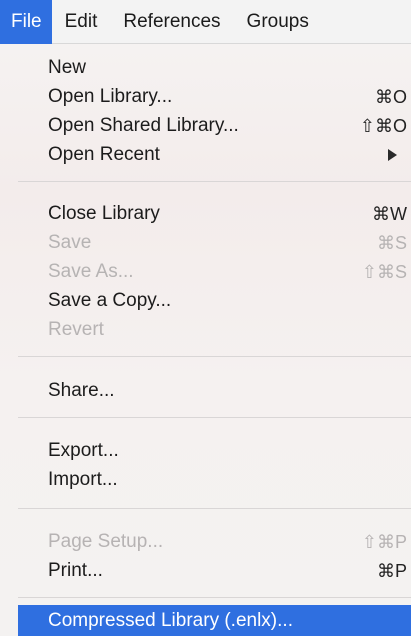  Describe the element at coordinates (76, 329) in the screenshot. I see `menu-item-label: Revert` at that location.